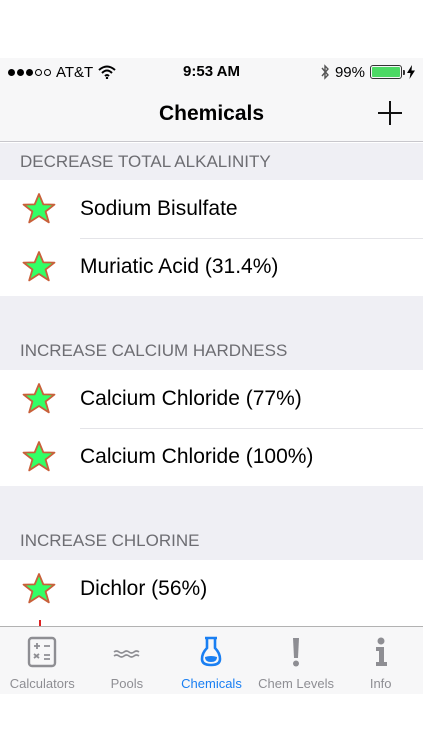  Describe the element at coordinates (179, 266) in the screenshot. I see `chemical-name: Muriatic Acid (31.4%)` at that location.